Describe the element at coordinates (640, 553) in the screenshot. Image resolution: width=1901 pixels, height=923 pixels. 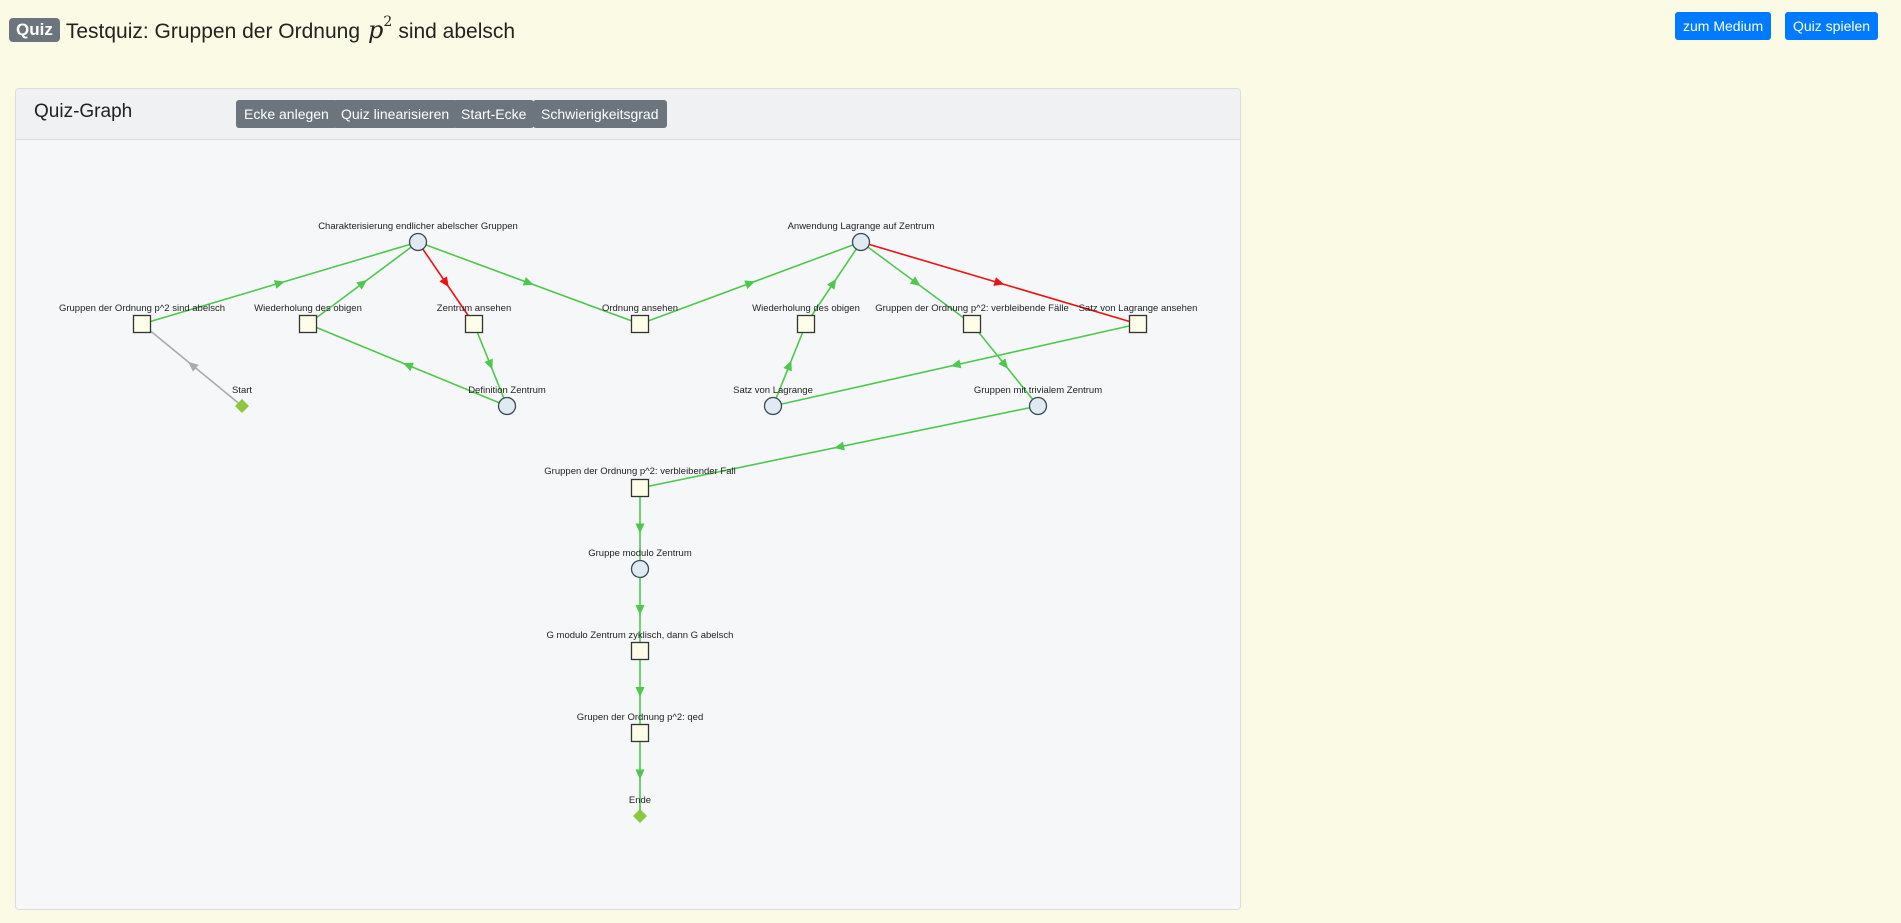
I see `node-label: Gruppe modulo Zentrum` at that location.